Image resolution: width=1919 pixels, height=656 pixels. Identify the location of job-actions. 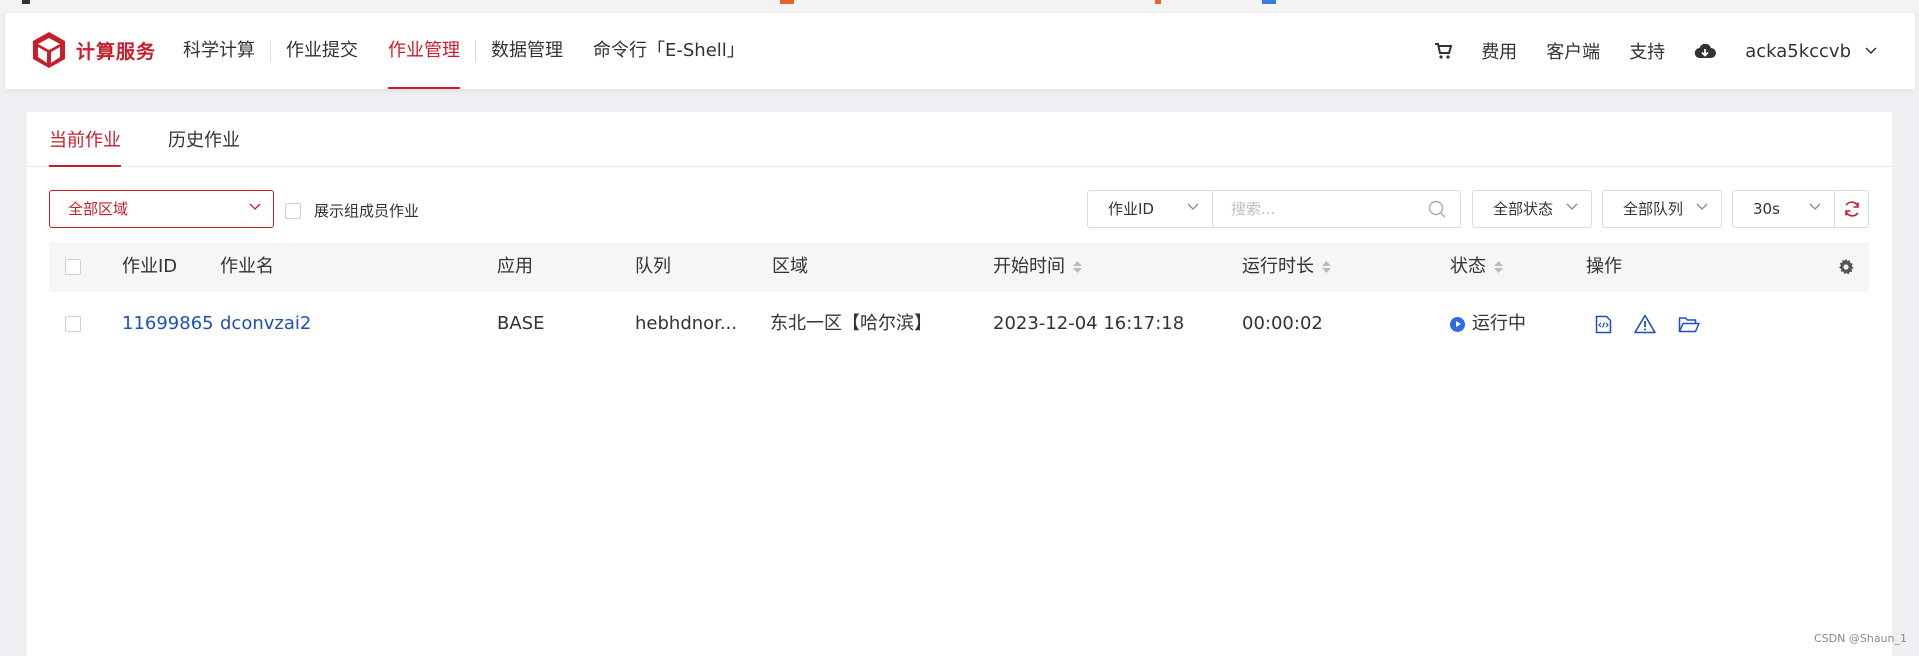
(1658, 324).